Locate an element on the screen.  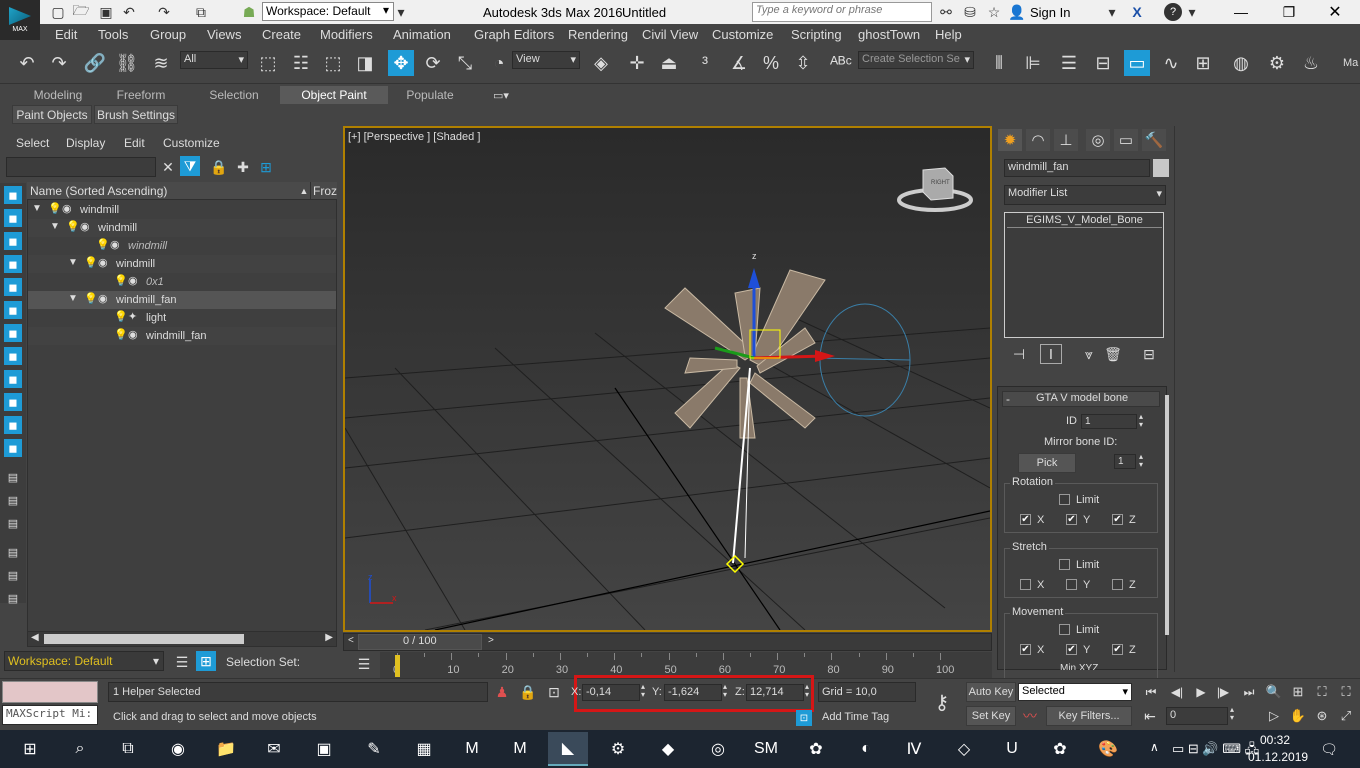
find-icon: ▤ is located at coordinates (13, 598).